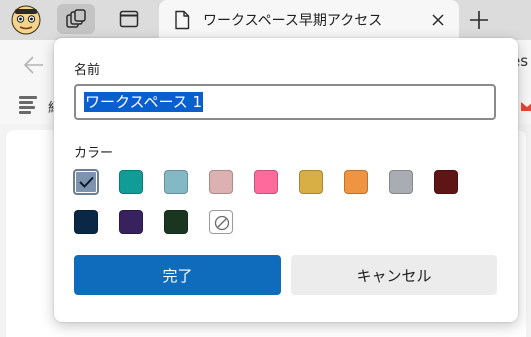  What do you see at coordinates (293, 21) in the screenshot?
I see `tab-title: ワークスペース早期アクセス` at bounding box center [293, 21].